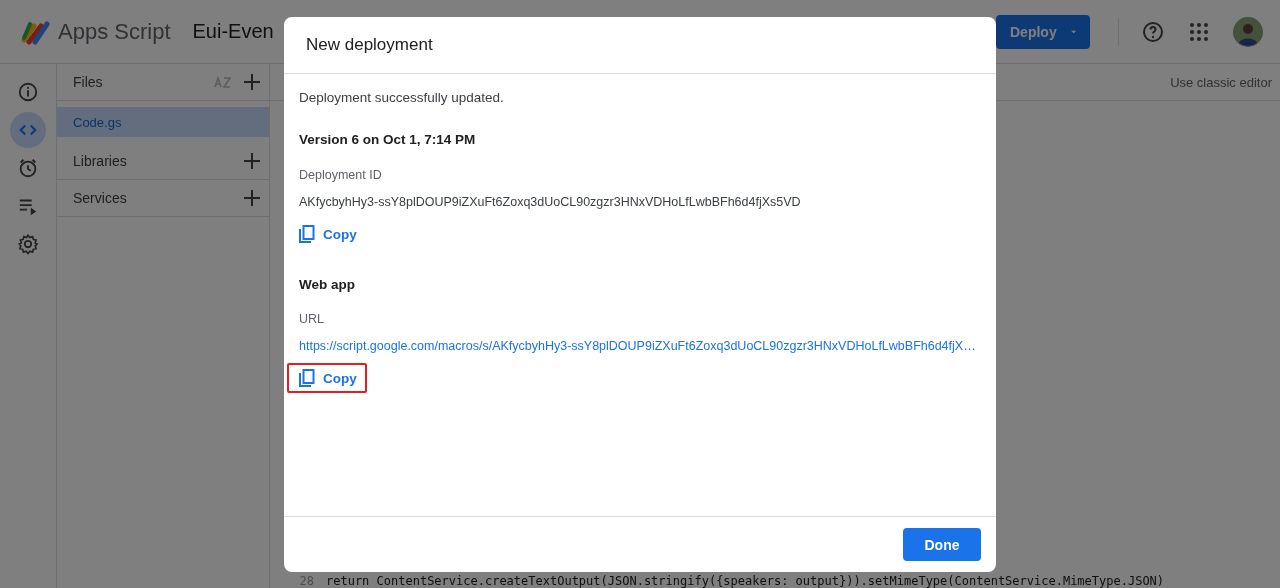 This screenshot has width=1280, height=588. What do you see at coordinates (100, 198) in the screenshot?
I see `section-title: Services` at bounding box center [100, 198].